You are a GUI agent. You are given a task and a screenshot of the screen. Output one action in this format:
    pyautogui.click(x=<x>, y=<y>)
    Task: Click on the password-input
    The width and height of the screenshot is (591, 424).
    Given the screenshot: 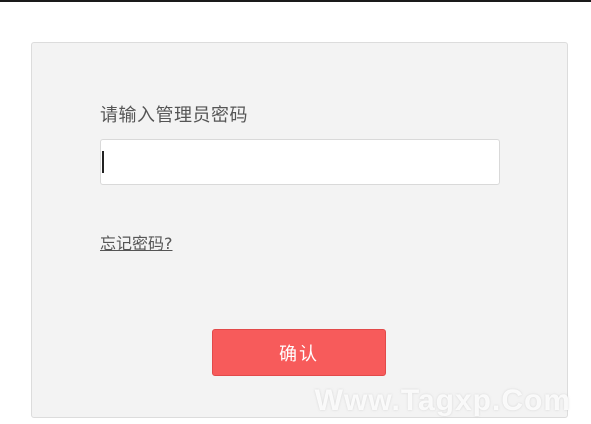 What is the action you would take?
    pyautogui.click(x=300, y=162)
    